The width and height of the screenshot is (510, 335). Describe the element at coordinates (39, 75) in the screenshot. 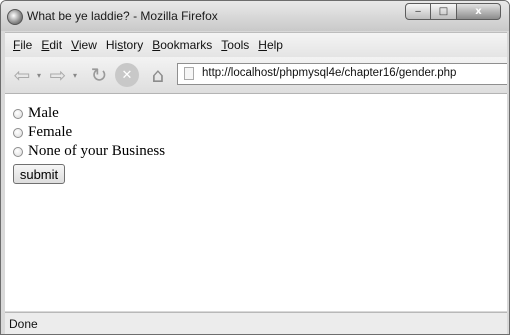

I see `back-history-dropdown-icon: ▾` at that location.